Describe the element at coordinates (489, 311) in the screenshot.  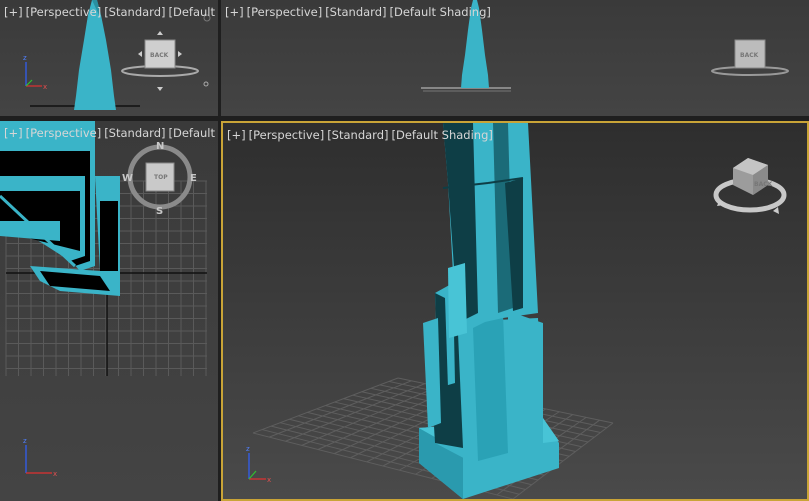
I see `tower-model` at that location.